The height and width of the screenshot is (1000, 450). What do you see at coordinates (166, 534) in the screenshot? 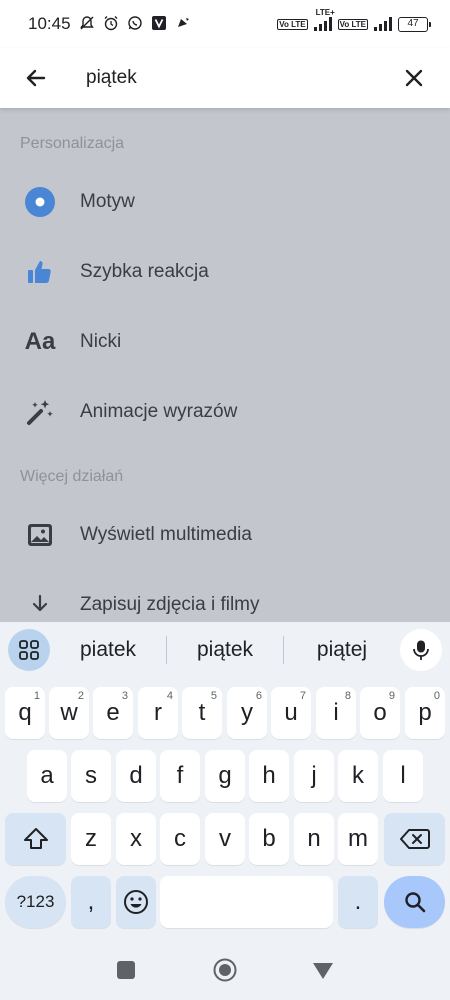
I see `menu-label-view-media: Wyświetl multimedia` at bounding box center [166, 534].